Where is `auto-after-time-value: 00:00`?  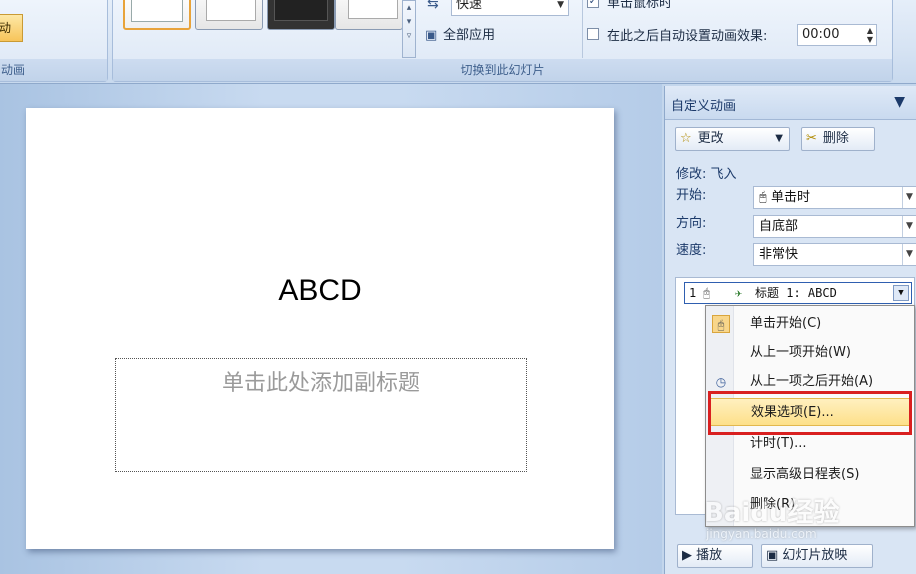
auto-after-time-value: 00:00 is located at coordinates (821, 34).